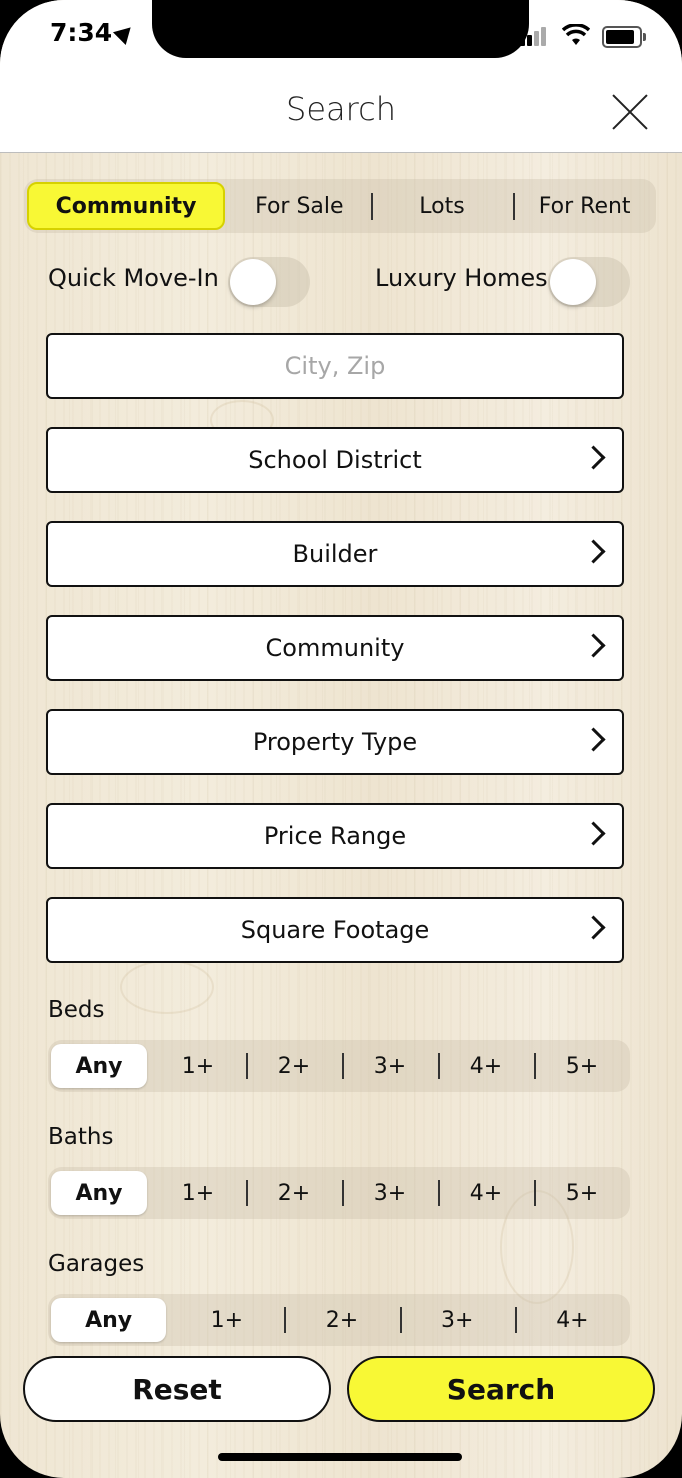  Describe the element at coordinates (133, 278) in the screenshot. I see `quick-move-in-label: Quick Move-In` at that location.